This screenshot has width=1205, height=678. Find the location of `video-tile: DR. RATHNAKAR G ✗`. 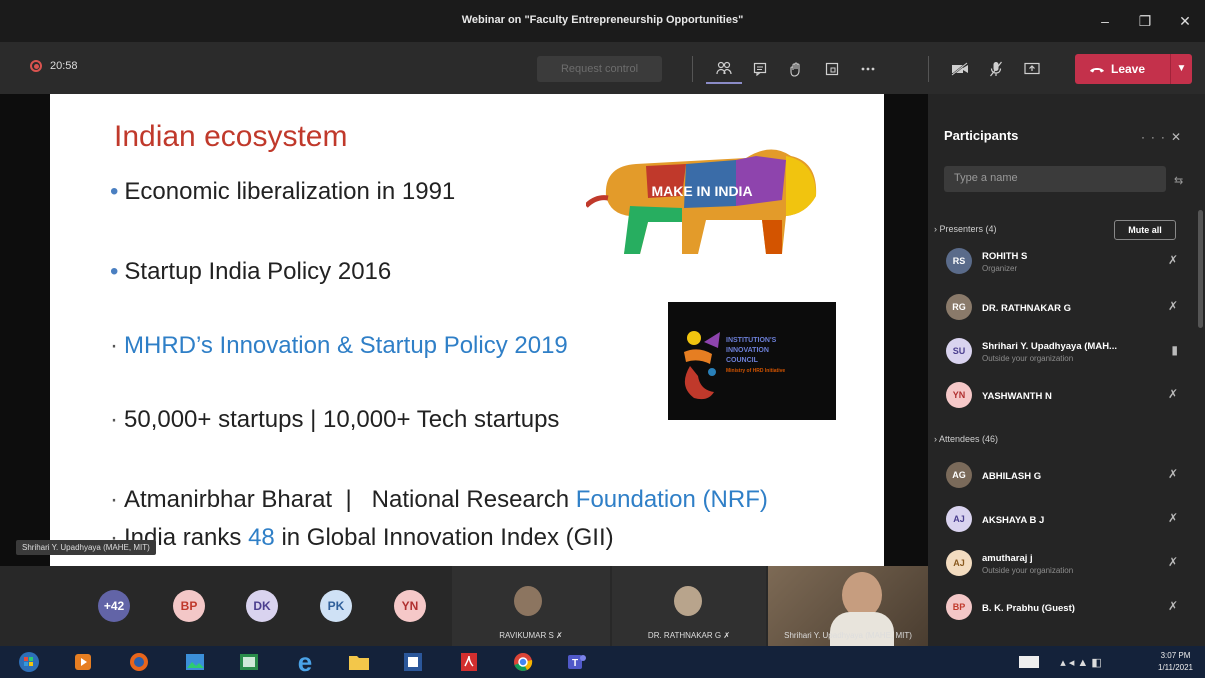

video-tile: DR. RATHNAKAR G ✗ is located at coordinates (689, 606).